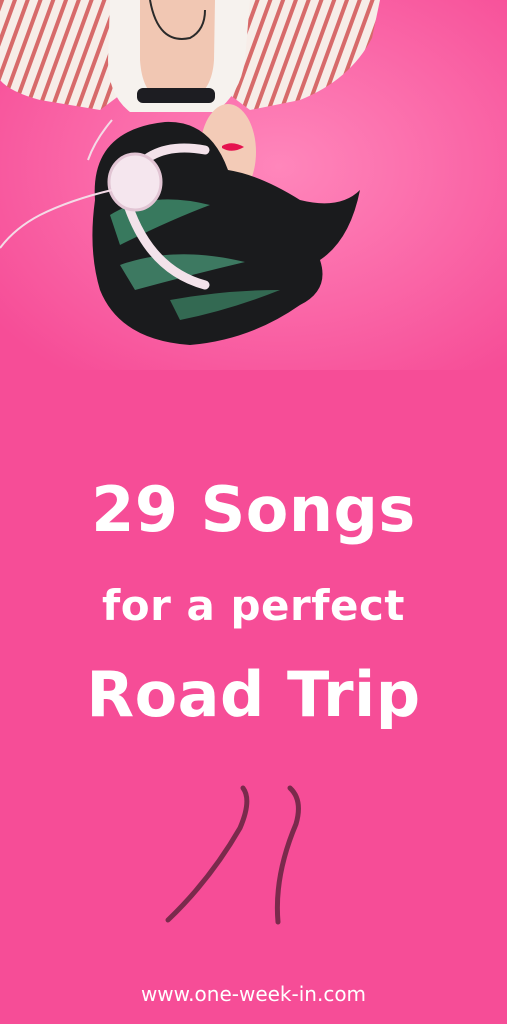  I want to click on headphone-ear-cup, so click(135, 182).